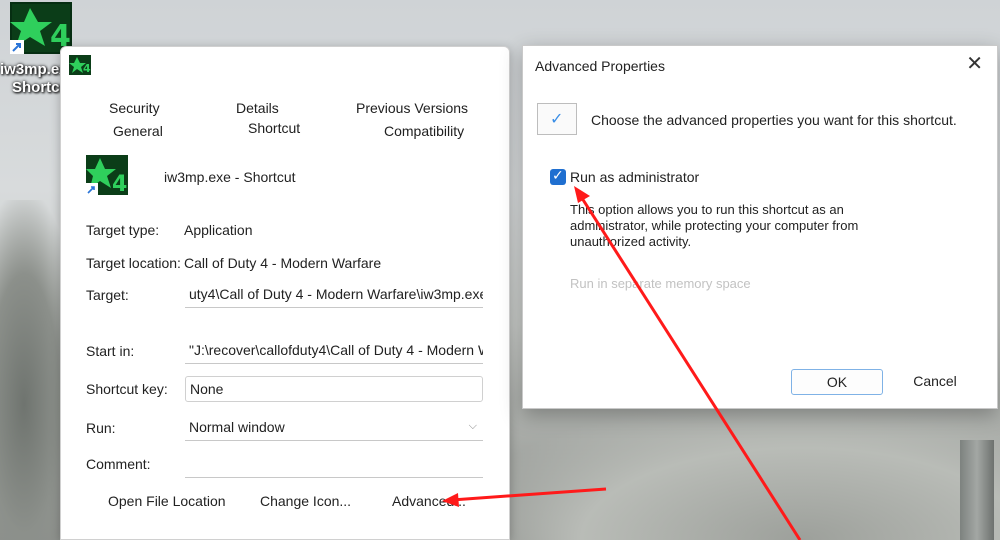  I want to click on tab-shortcut: Shortcut, so click(274, 128).